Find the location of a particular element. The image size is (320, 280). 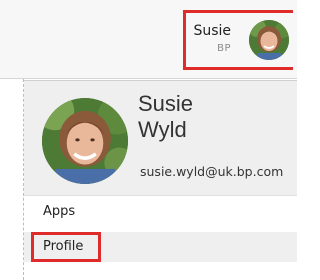

user-account-button: Susie BP is located at coordinates (238, 40).